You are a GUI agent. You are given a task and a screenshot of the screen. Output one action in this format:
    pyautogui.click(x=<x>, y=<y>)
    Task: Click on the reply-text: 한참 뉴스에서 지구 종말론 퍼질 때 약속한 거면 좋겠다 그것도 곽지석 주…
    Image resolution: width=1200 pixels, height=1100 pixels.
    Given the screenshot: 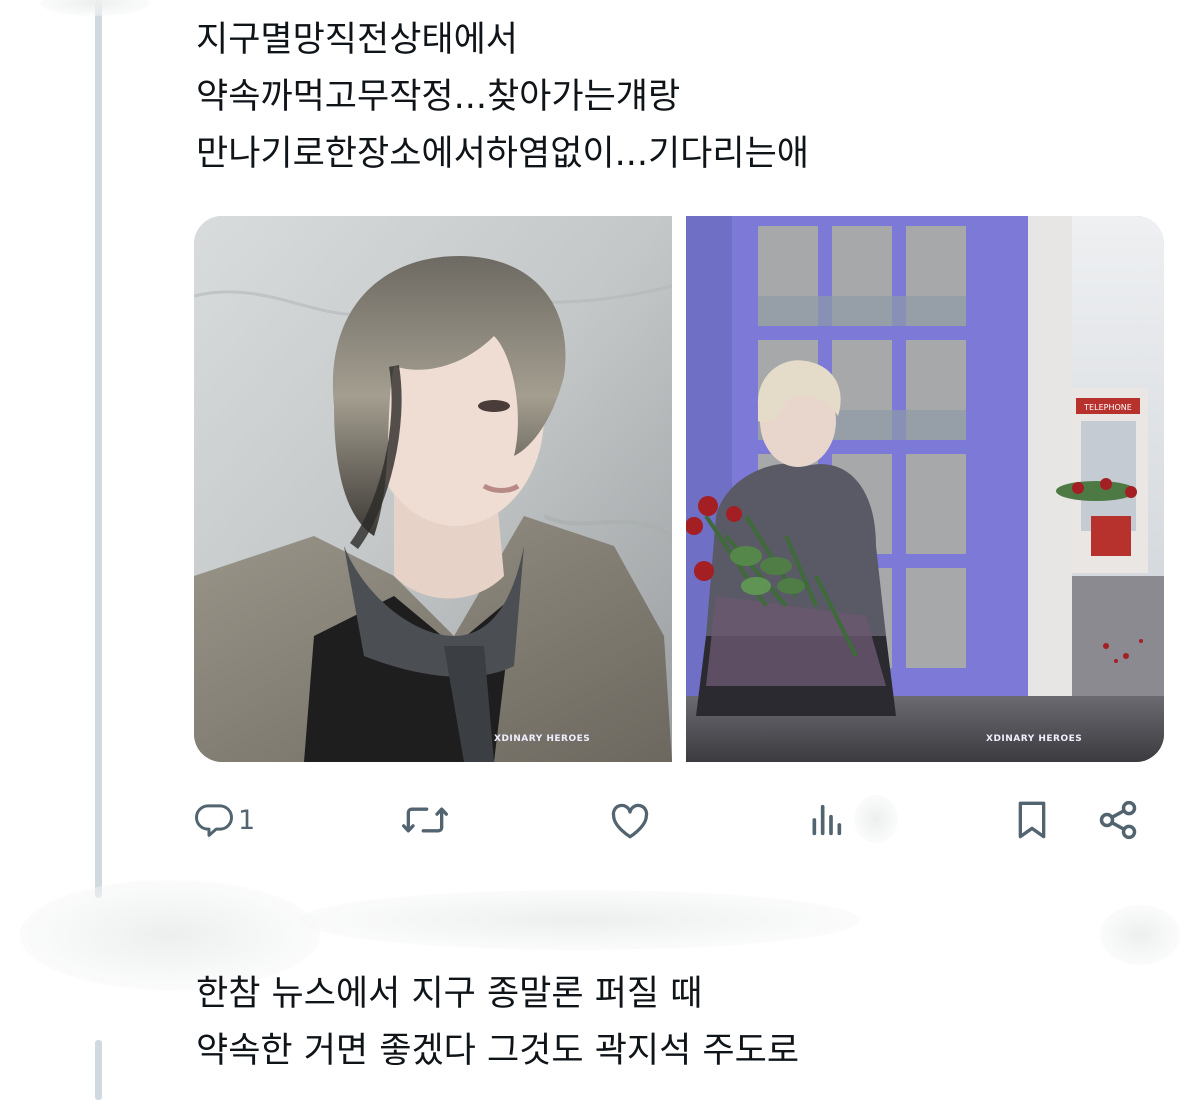 What is the action you would take?
    pyautogui.click(x=497, y=1023)
    